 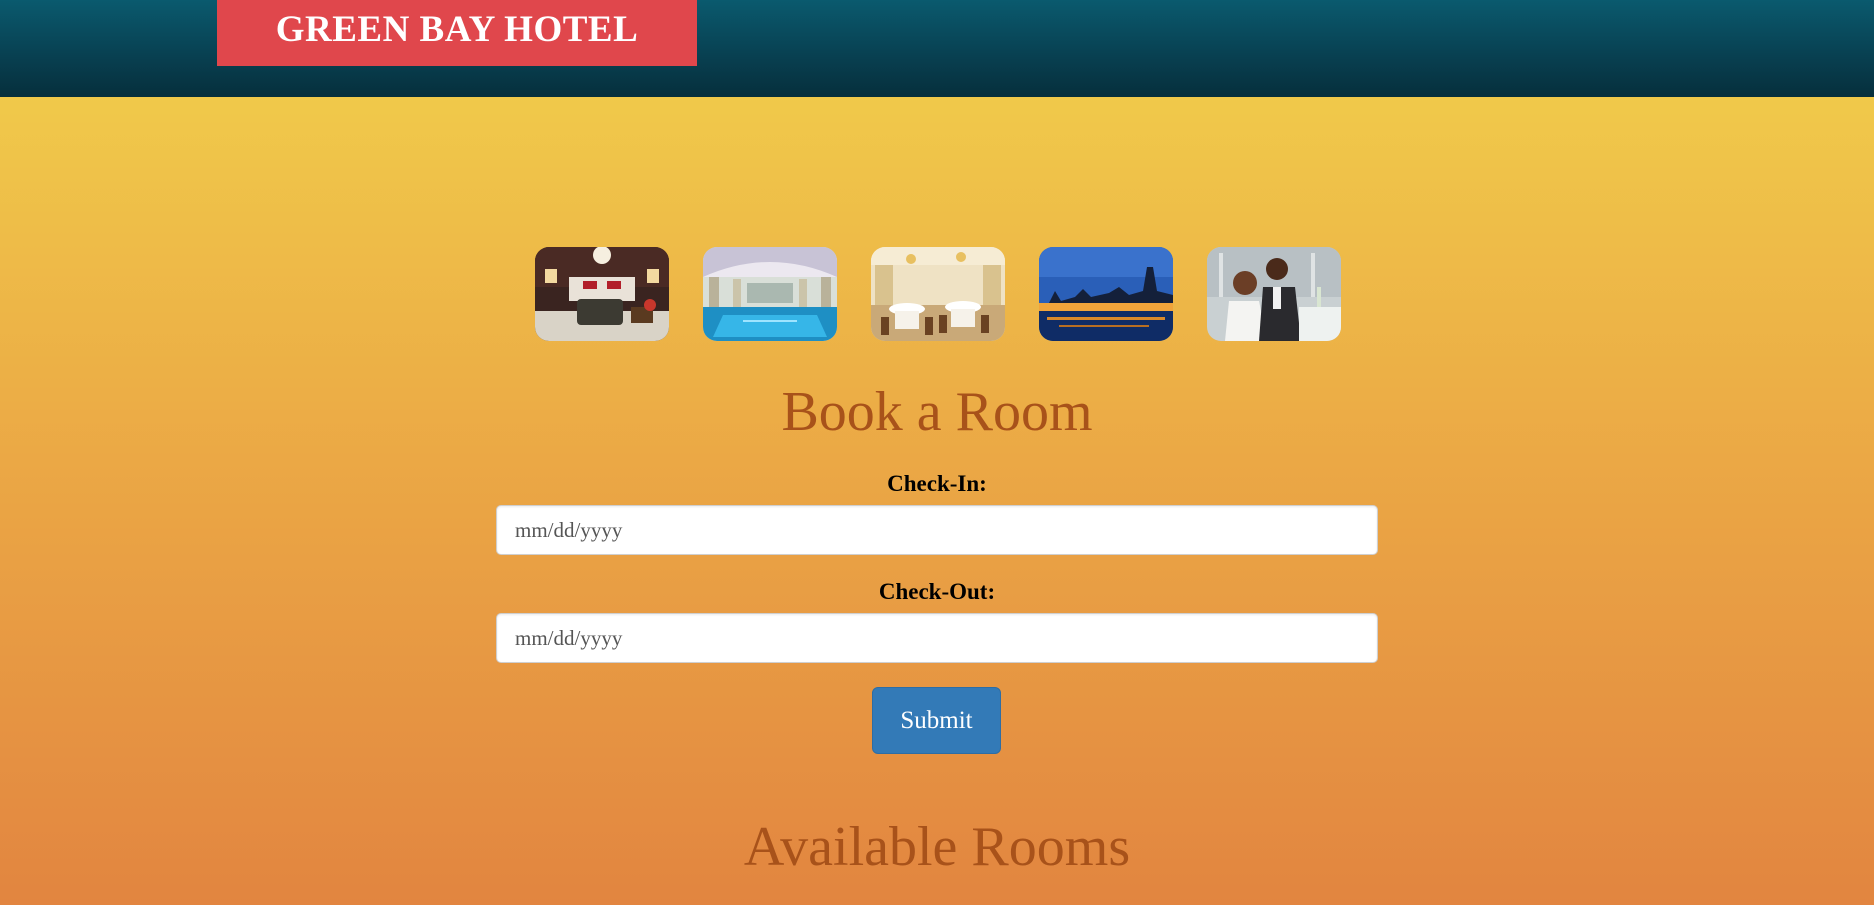 I want to click on photo-gallery, so click(x=938, y=294).